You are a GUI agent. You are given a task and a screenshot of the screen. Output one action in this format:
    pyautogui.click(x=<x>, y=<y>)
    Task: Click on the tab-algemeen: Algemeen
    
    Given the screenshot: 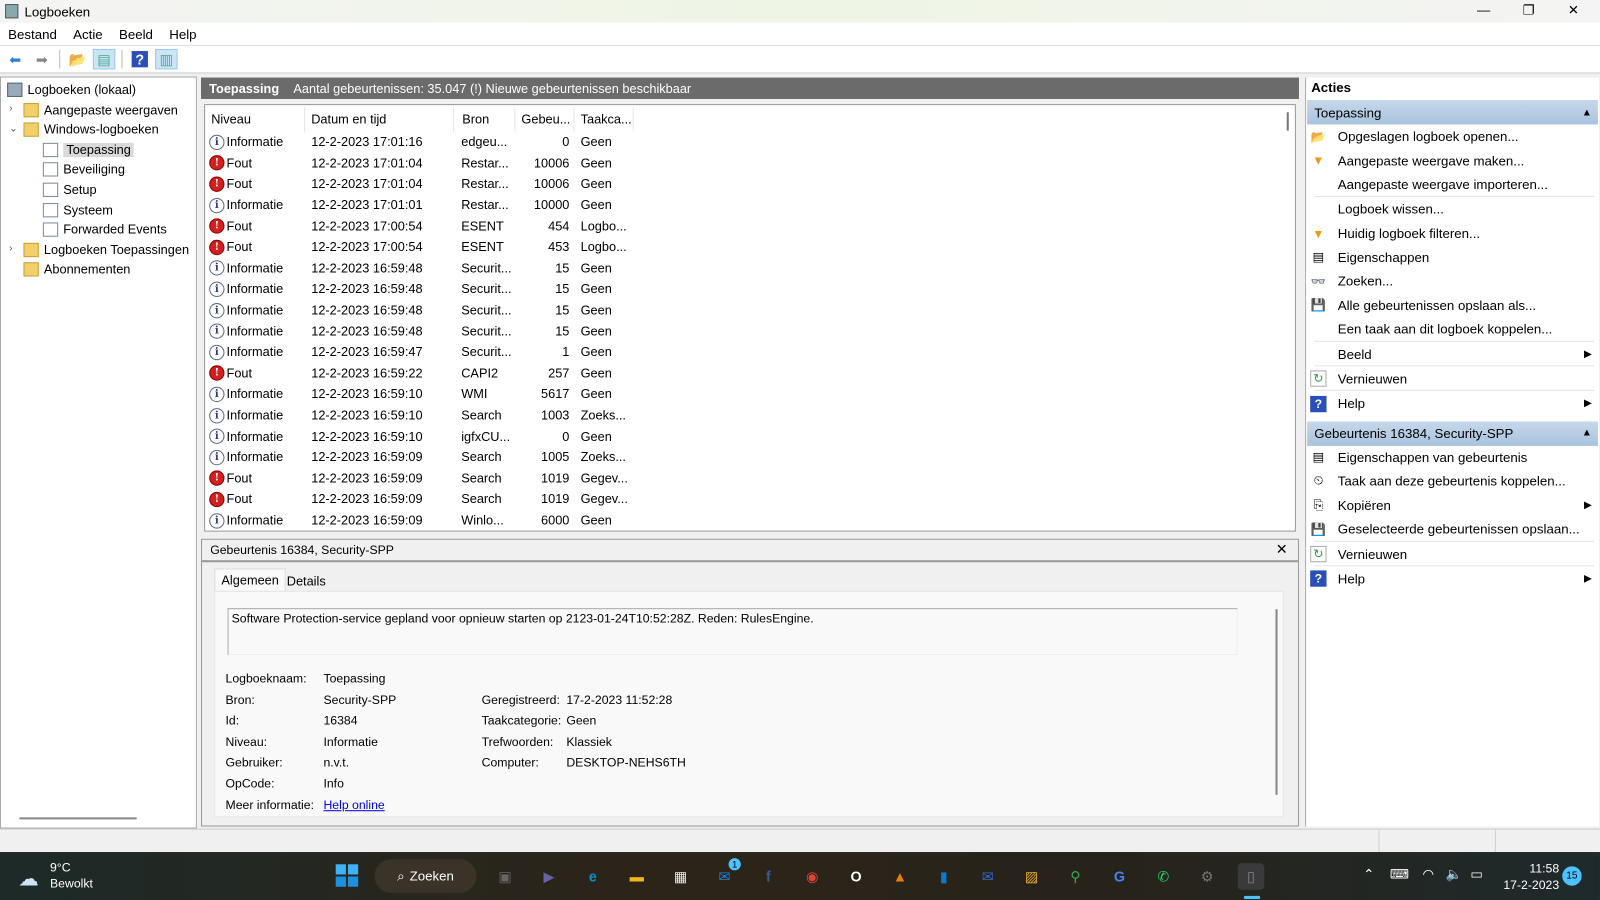 What is the action you would take?
    pyautogui.click(x=250, y=579)
    